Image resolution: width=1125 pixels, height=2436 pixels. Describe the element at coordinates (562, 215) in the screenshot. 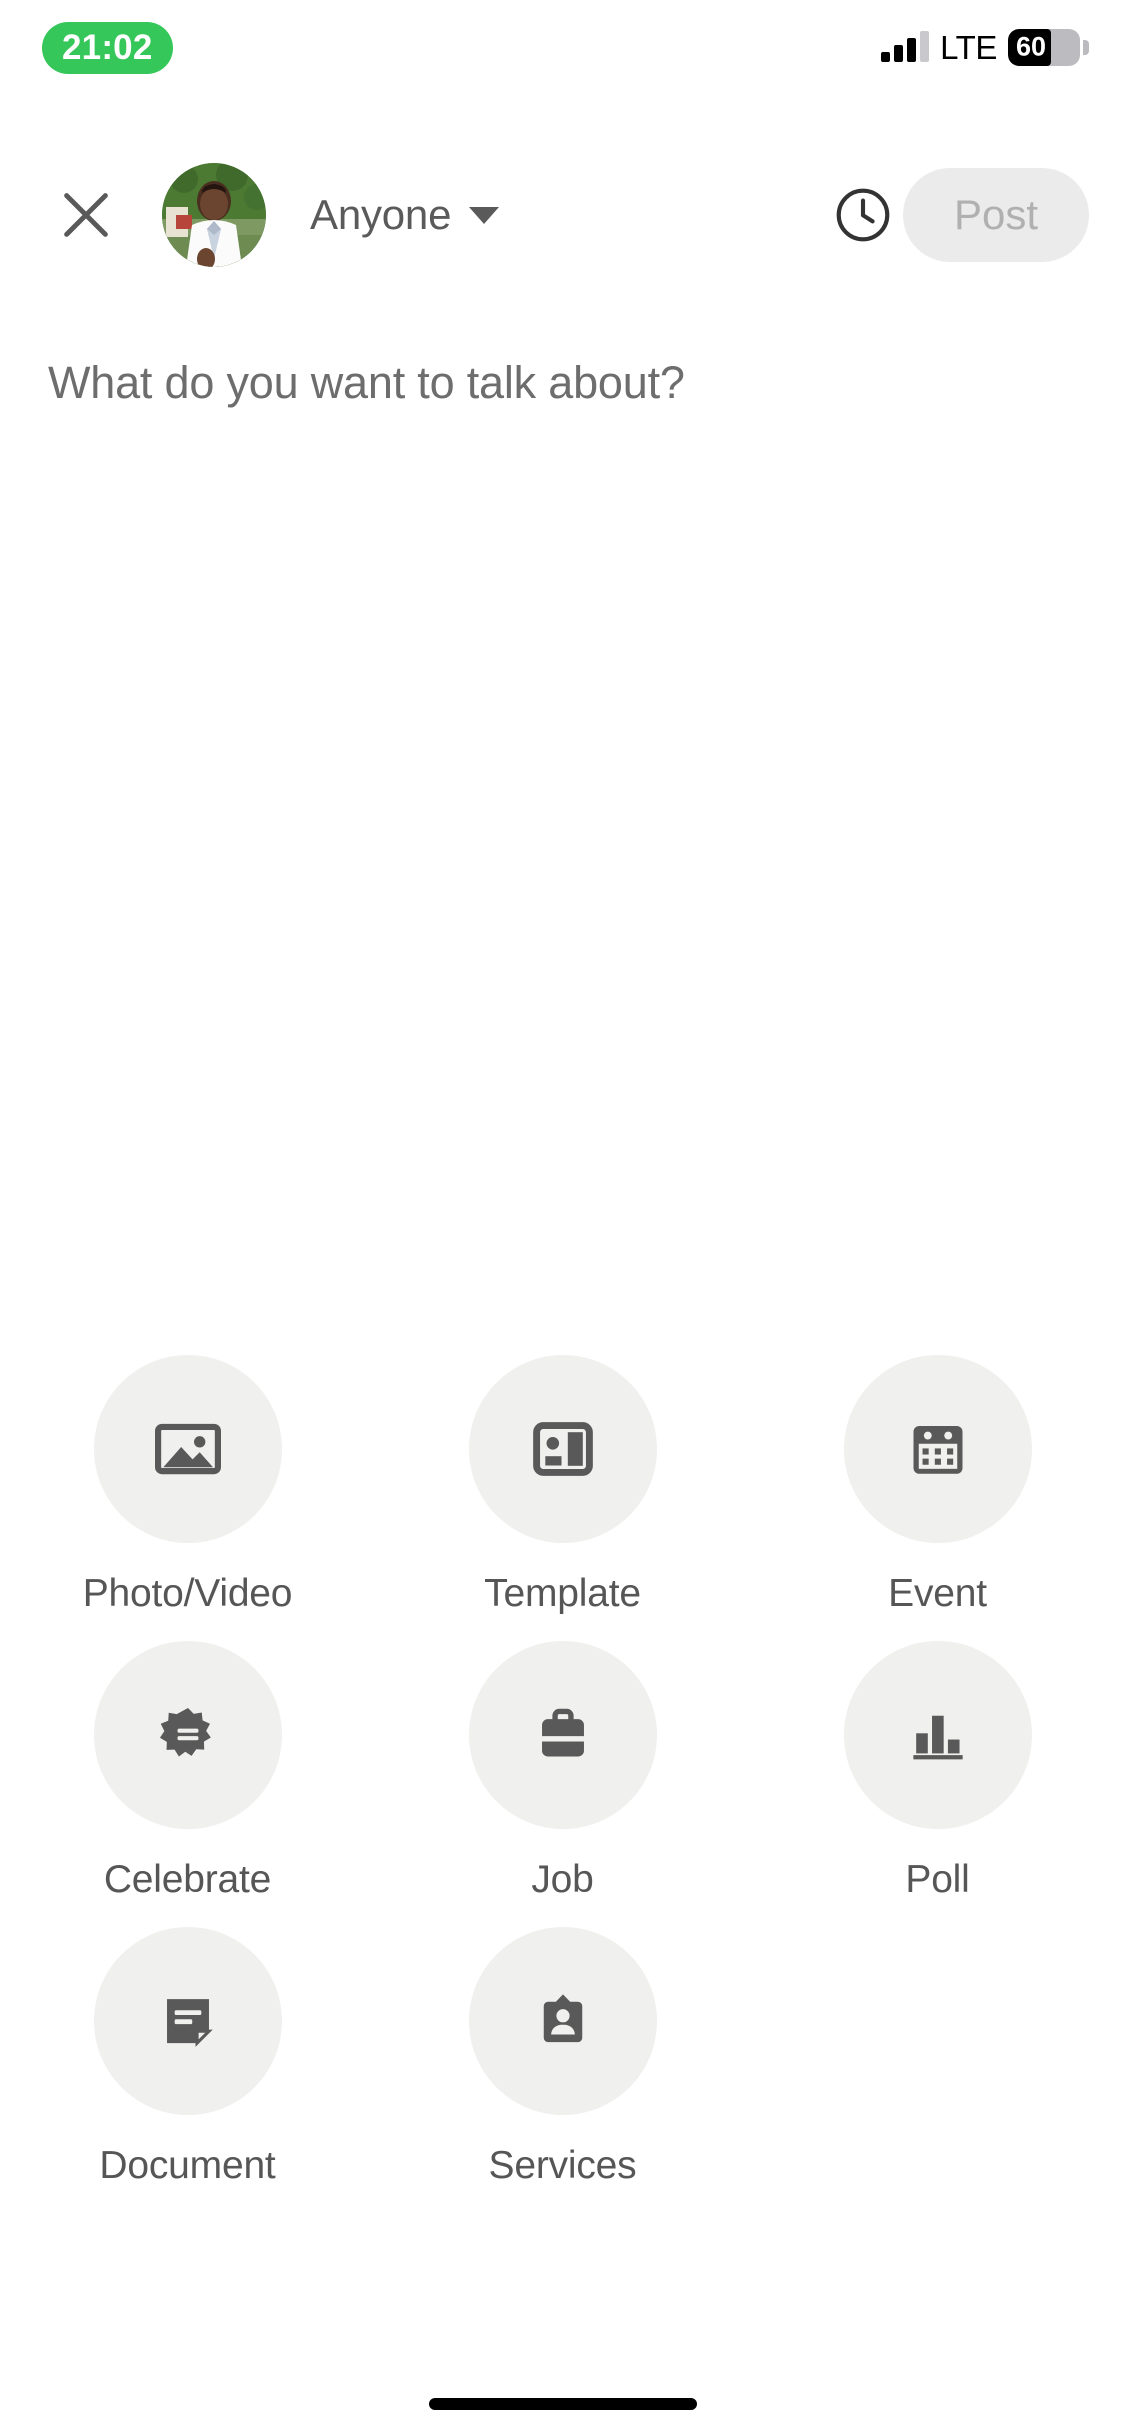

I see `nav-bar: Anyone Post` at that location.